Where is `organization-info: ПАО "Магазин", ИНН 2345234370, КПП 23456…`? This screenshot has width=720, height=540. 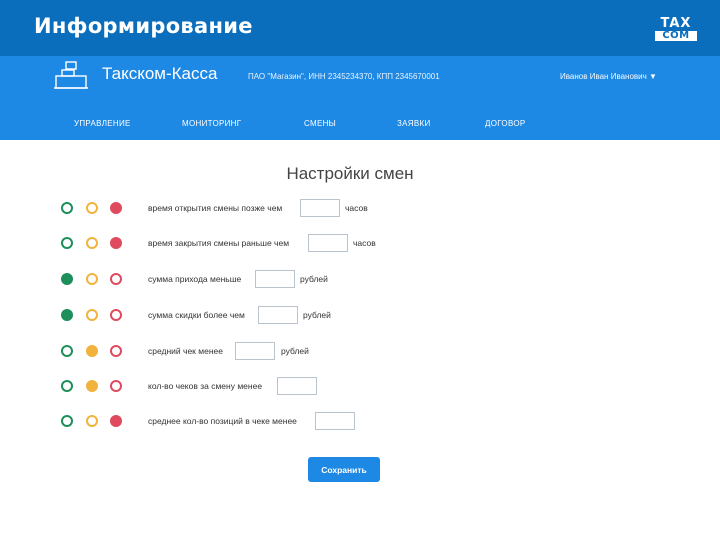
organization-info: ПАО "Магазин", ИНН 2345234370, КПП 23456… is located at coordinates (344, 76).